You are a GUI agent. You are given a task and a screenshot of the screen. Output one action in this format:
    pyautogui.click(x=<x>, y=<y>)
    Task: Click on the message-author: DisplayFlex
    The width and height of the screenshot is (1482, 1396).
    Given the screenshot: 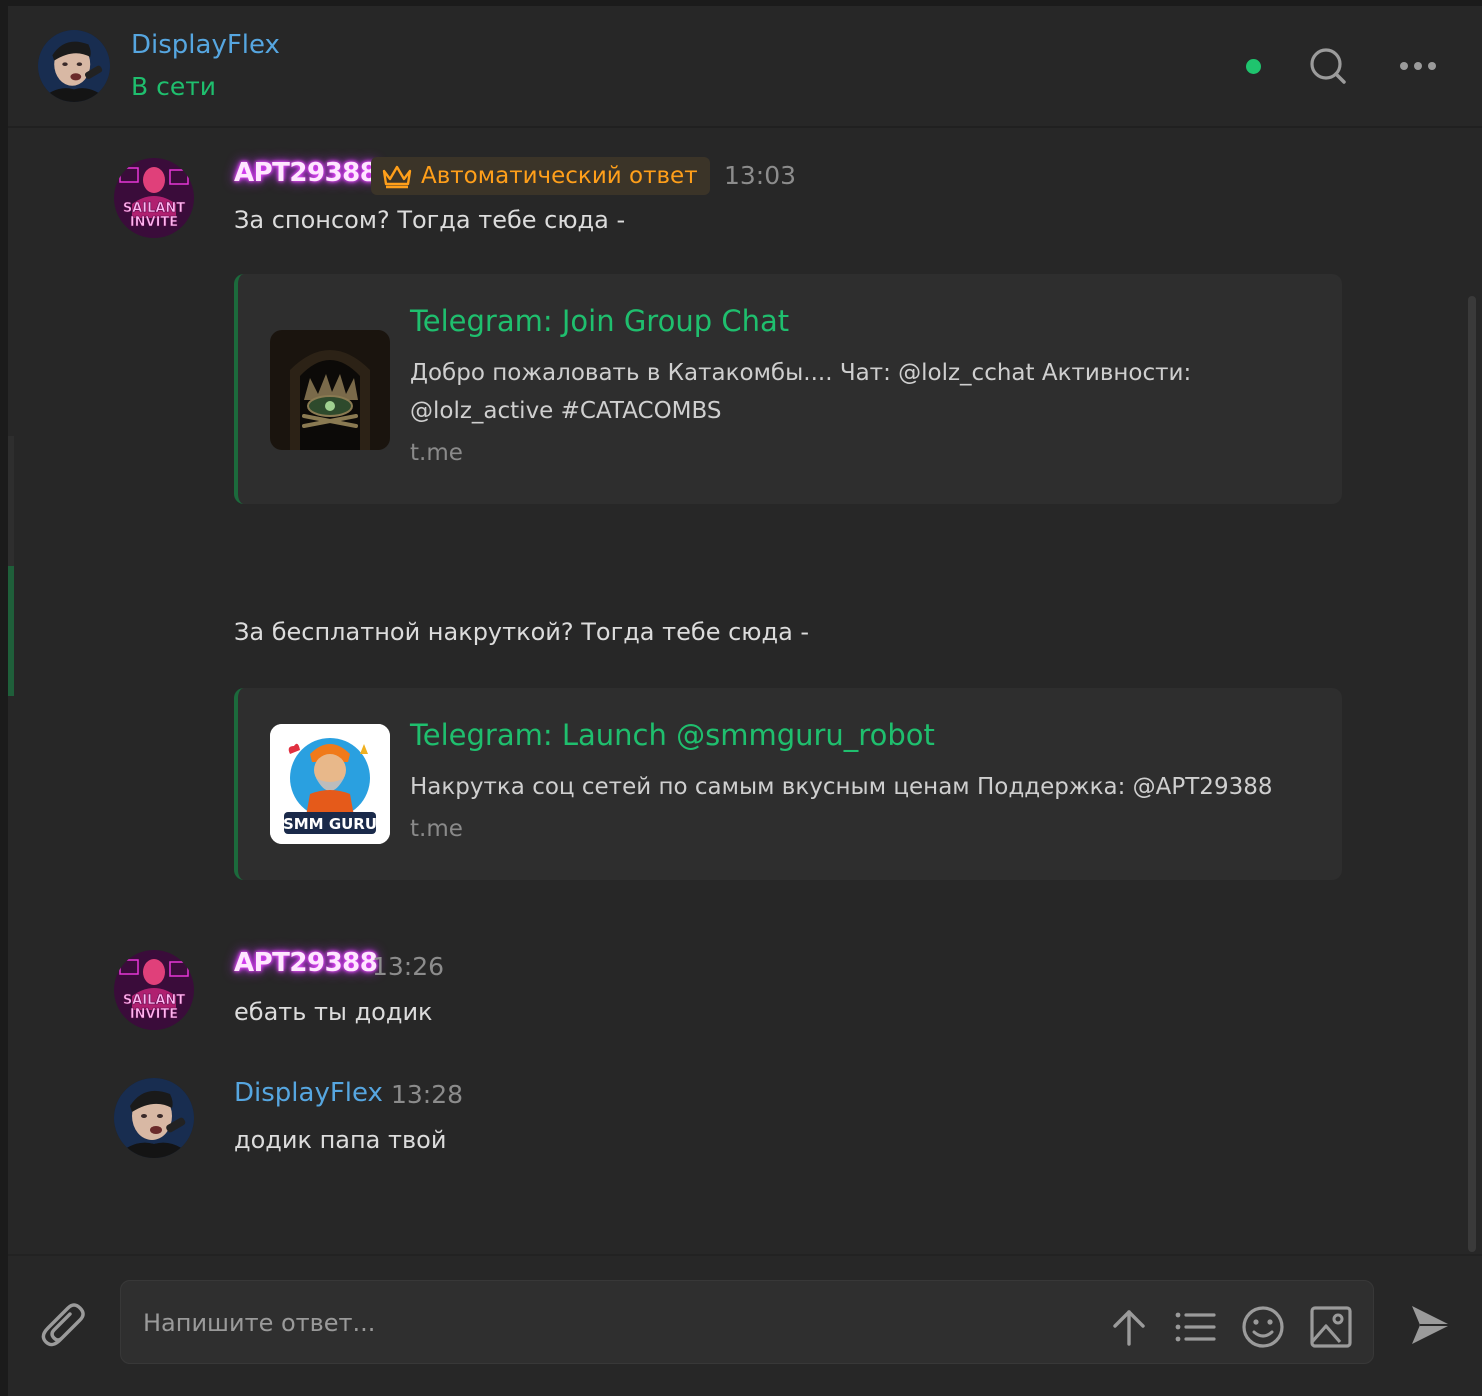 What is the action you would take?
    pyautogui.click(x=308, y=1093)
    